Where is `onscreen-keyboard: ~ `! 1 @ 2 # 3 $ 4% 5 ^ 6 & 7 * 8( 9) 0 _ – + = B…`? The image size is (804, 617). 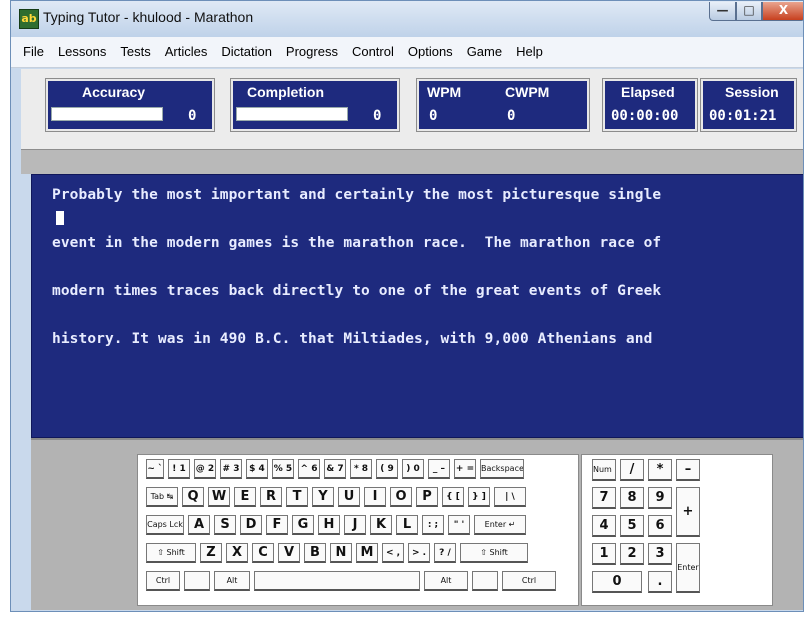 onscreen-keyboard: ~ `! 1 @ 2 # 3 $ 4% 5 ^ 6 & 7 * 8( 9) 0 _ – + = B… is located at coordinates (358, 530).